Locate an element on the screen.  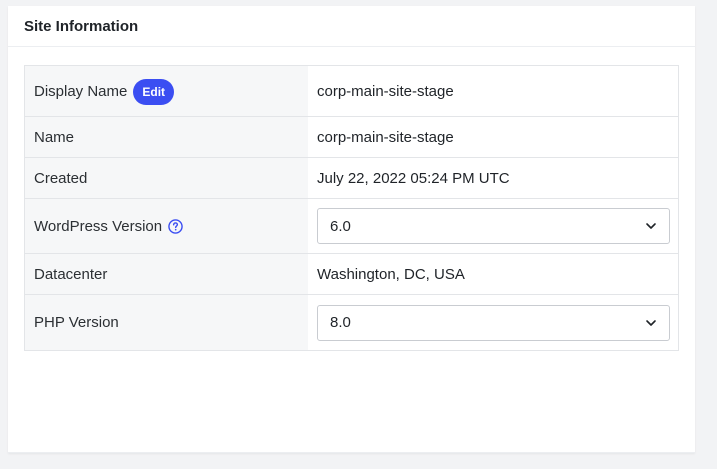
table-row-display-name: Display Name Edit corp-main-site-stage is located at coordinates (351, 91).